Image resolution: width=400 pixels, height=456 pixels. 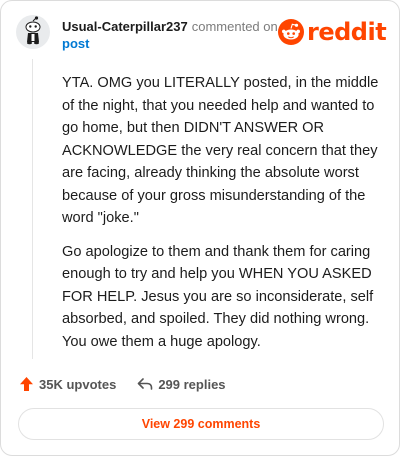 What do you see at coordinates (78, 384) in the screenshot?
I see `upvote-count: 35K upvotes` at bounding box center [78, 384].